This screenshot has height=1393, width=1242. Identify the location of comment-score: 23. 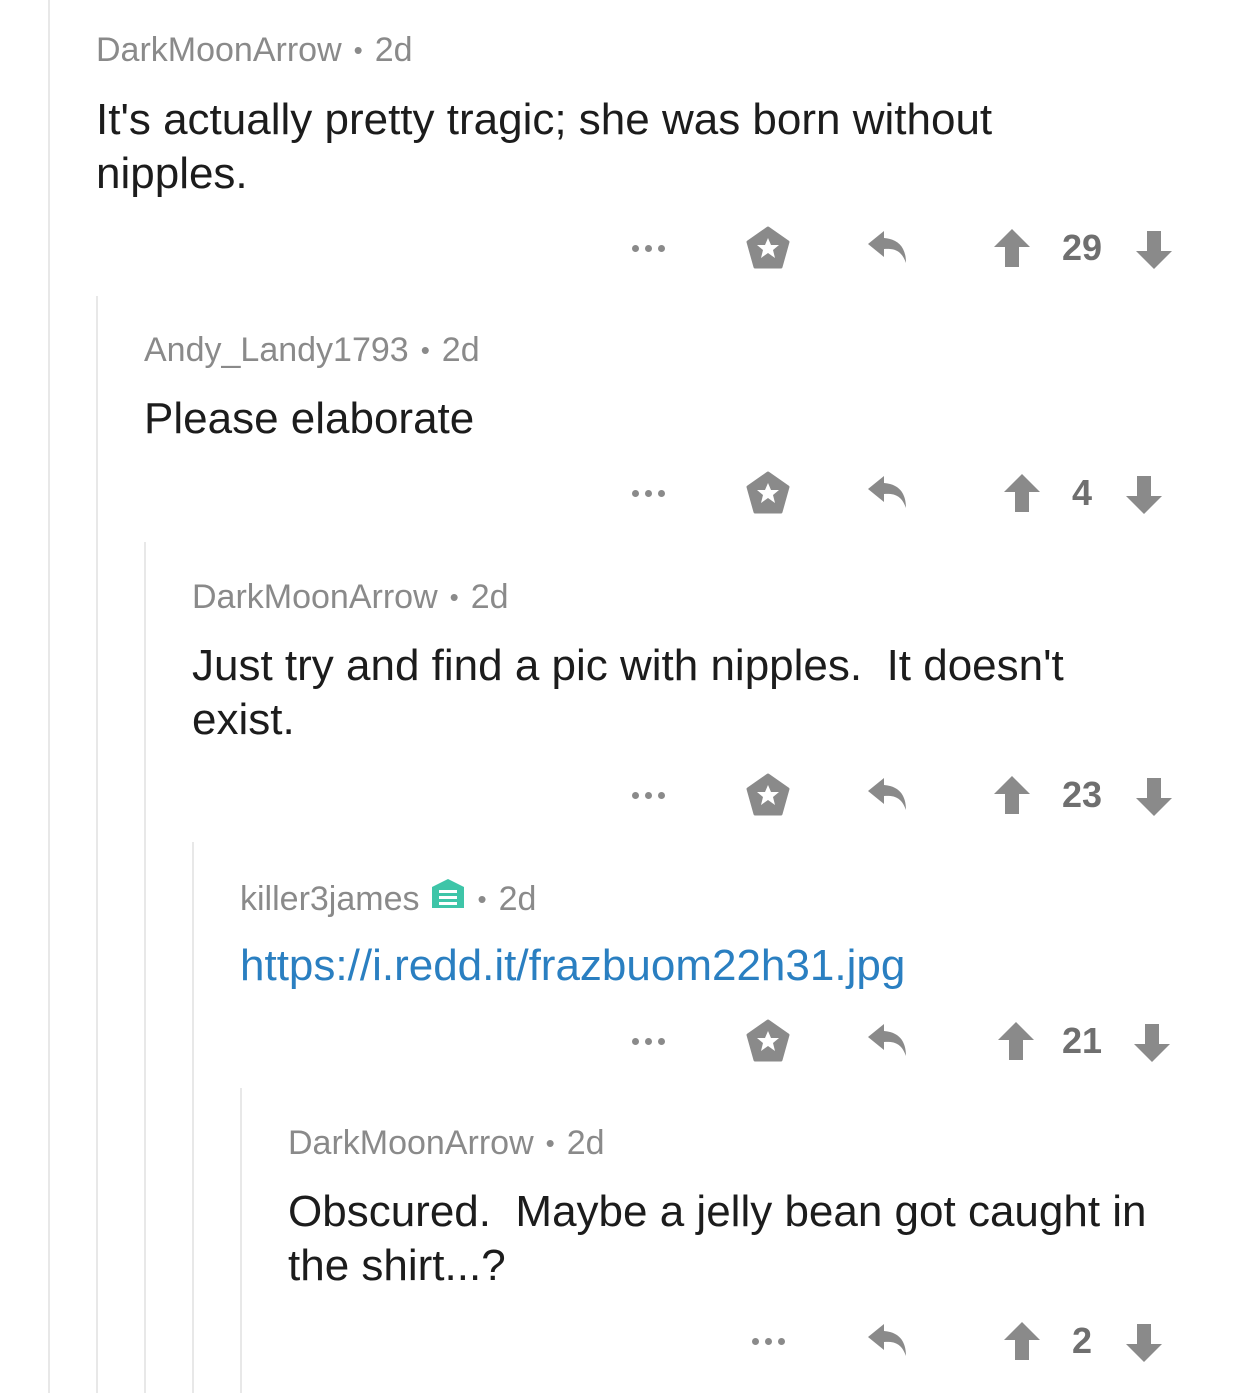
(1082, 794).